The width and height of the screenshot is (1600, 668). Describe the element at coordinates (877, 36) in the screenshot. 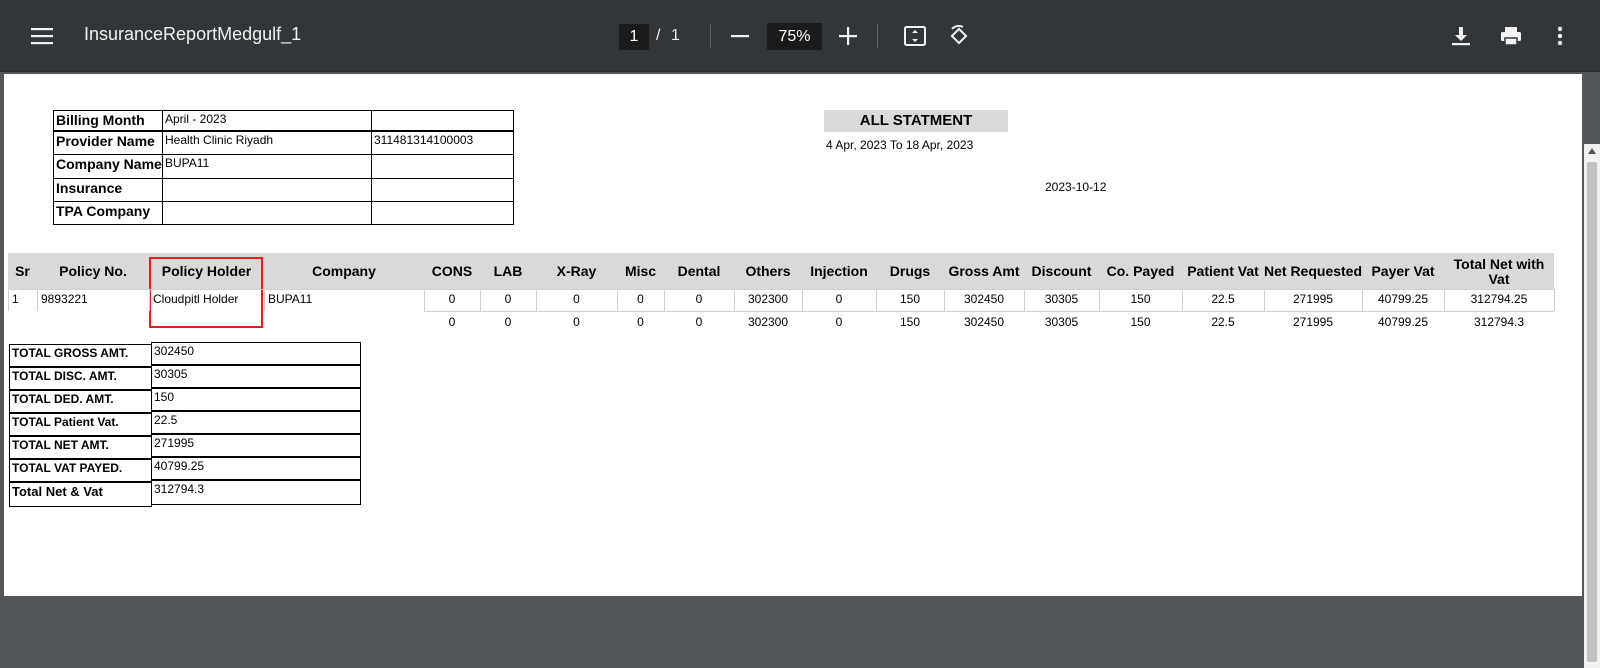

I see `toolbar-divider` at that location.